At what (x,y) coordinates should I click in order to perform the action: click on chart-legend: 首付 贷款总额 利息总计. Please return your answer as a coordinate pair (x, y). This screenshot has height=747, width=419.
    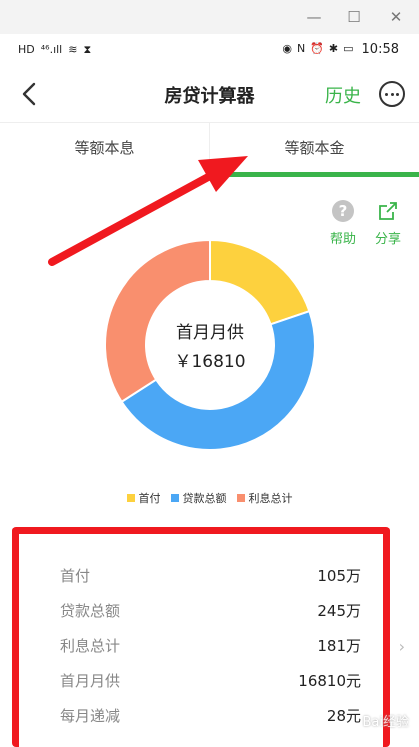
    Looking at the image, I should click on (209, 498).